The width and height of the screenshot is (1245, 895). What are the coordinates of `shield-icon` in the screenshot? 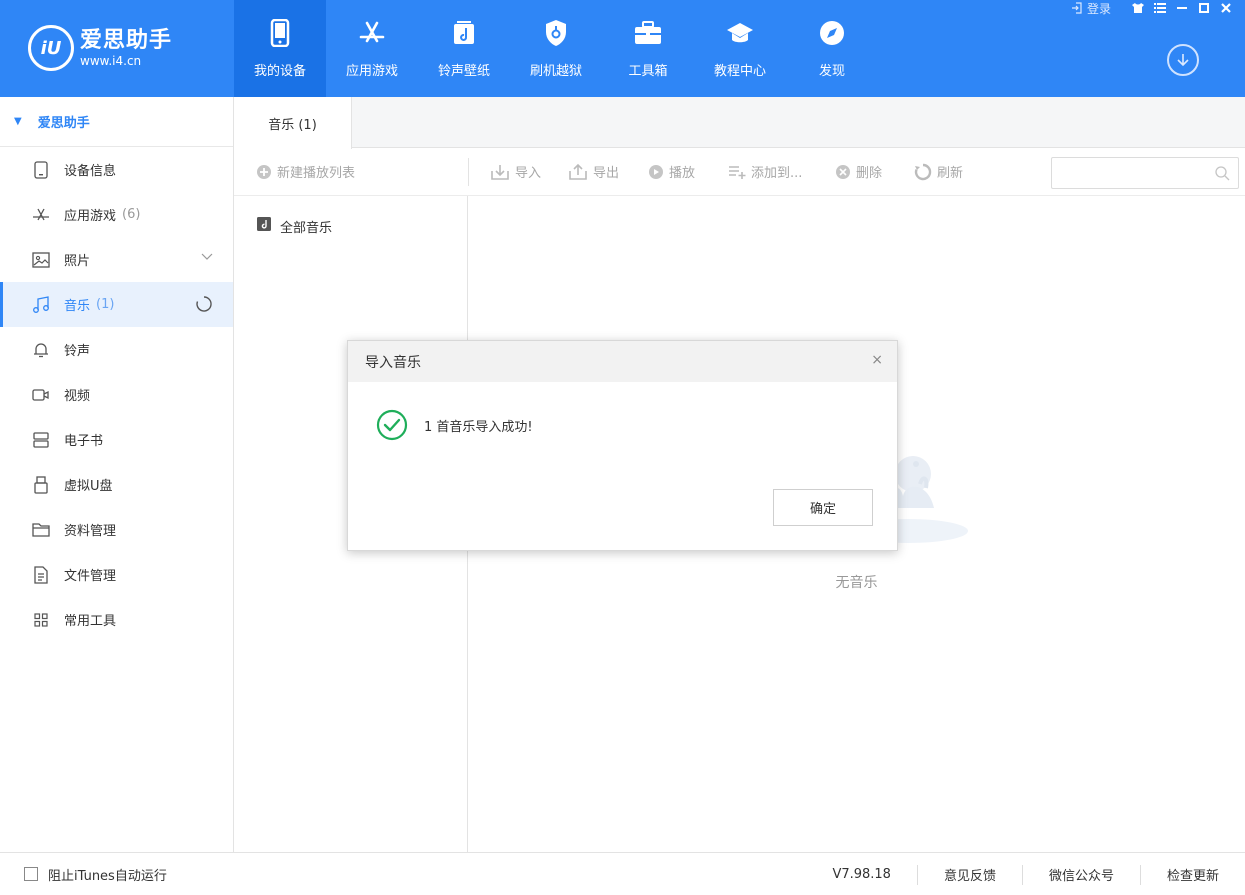 It's located at (556, 33).